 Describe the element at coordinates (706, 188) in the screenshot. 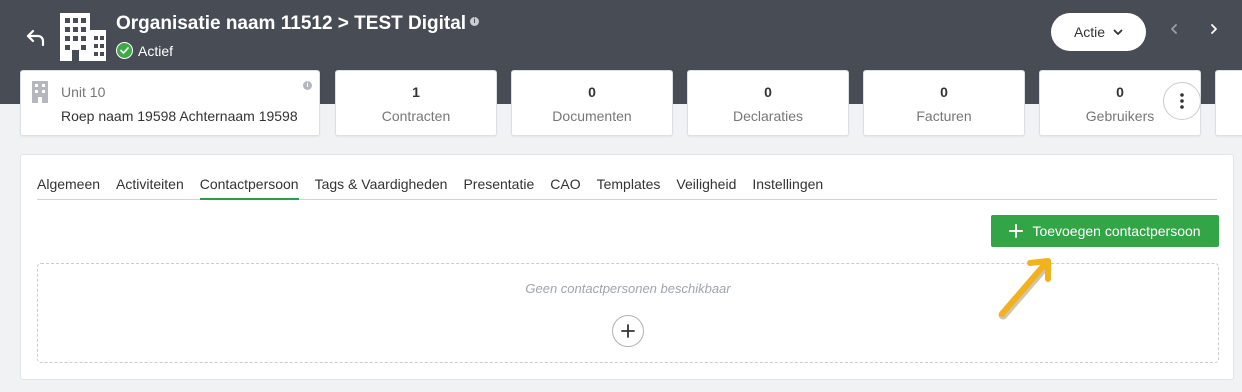

I see `tab-veiligheid: Veiligheid` at that location.